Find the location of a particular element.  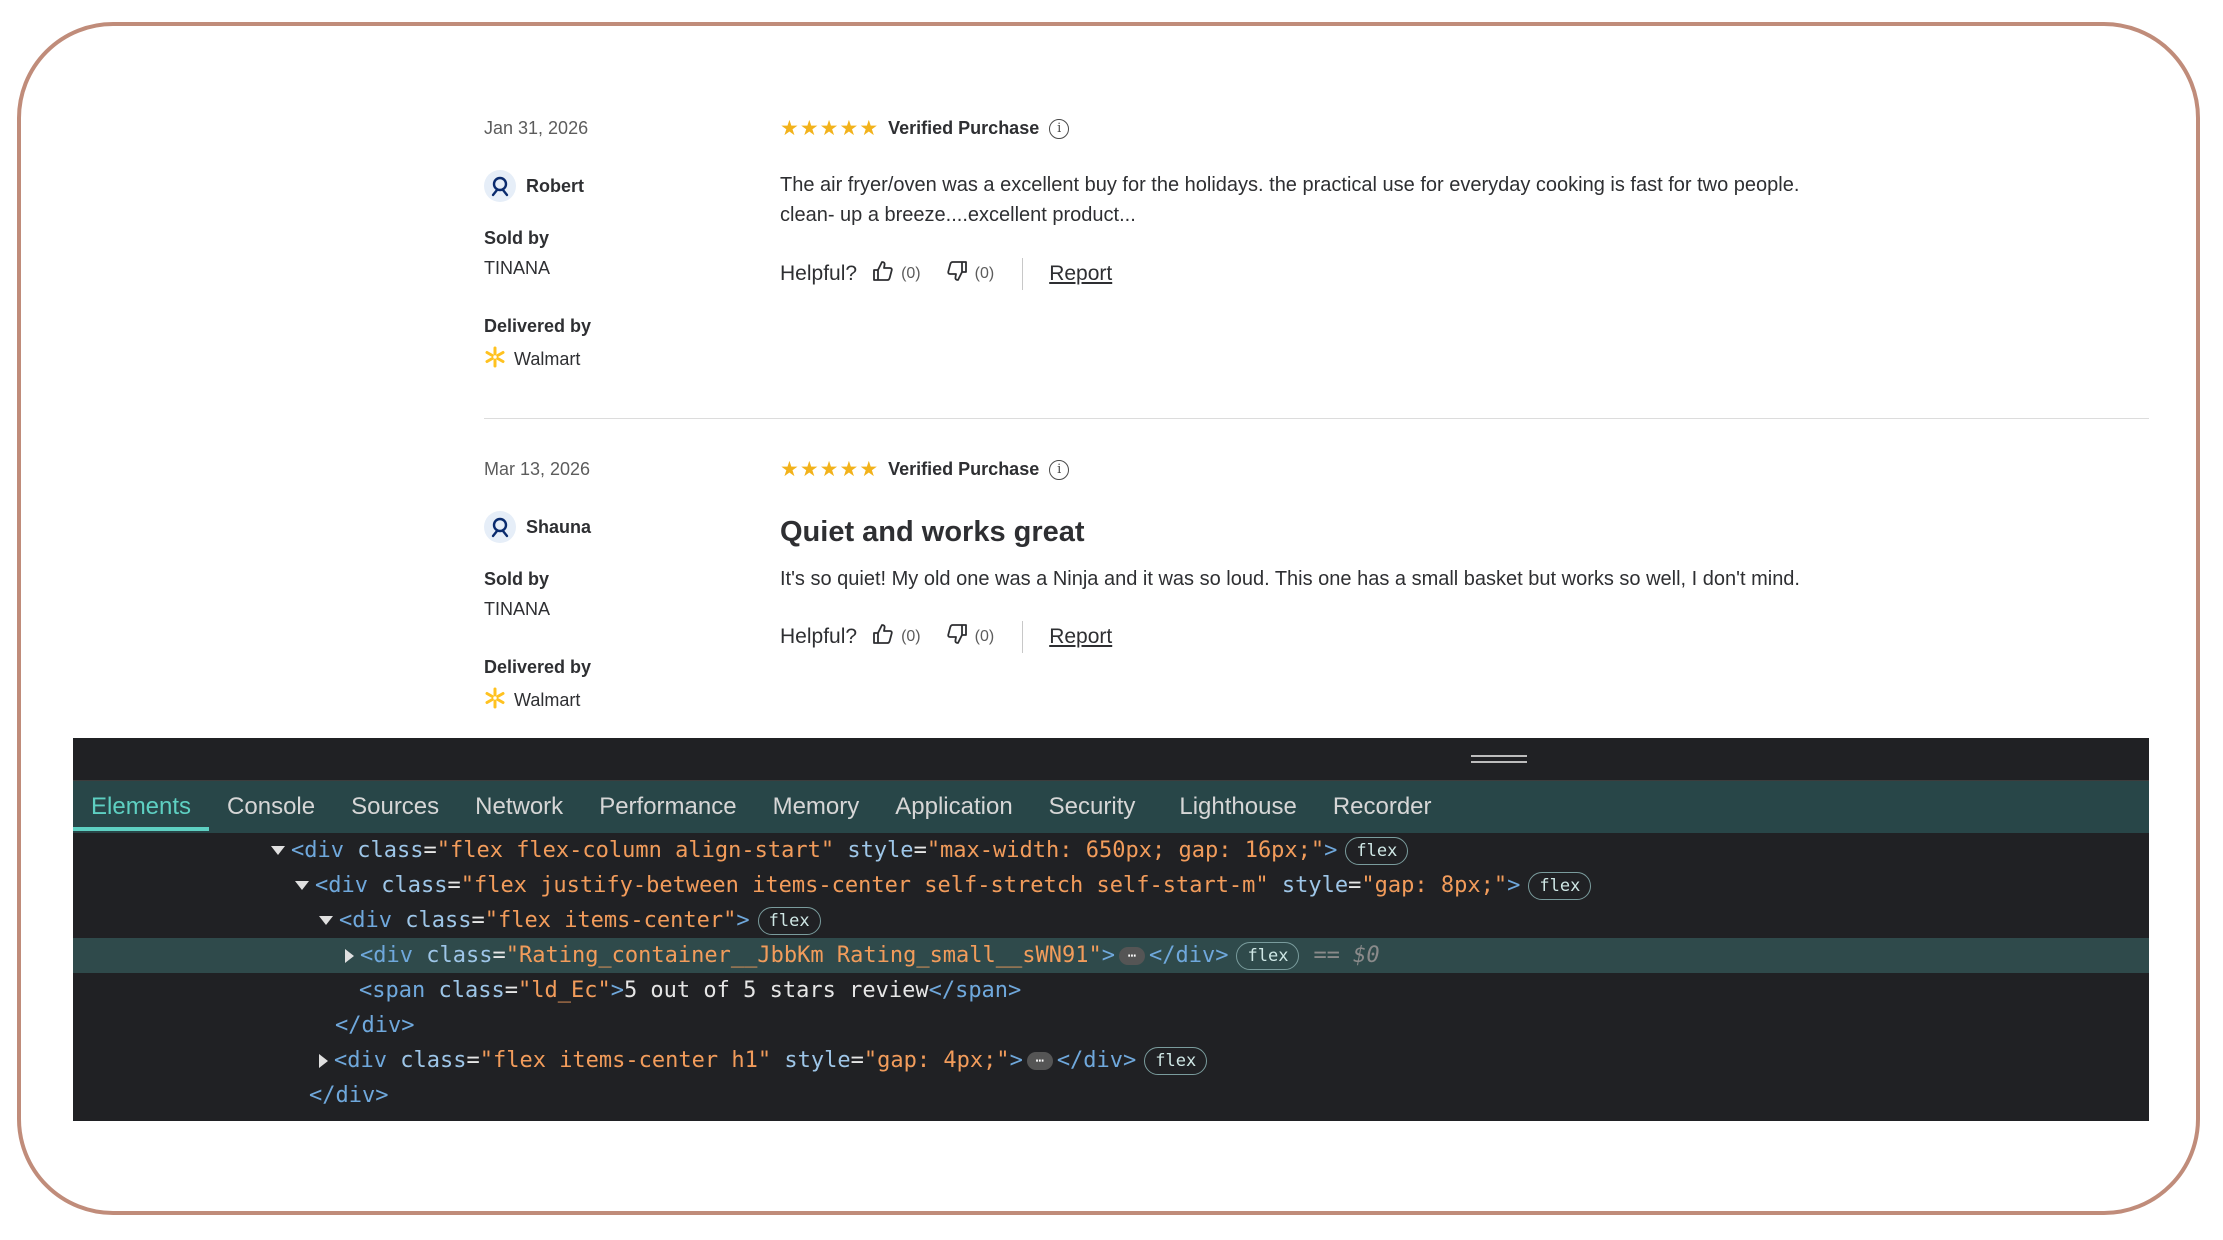

tab-application: Application is located at coordinates (953, 807).